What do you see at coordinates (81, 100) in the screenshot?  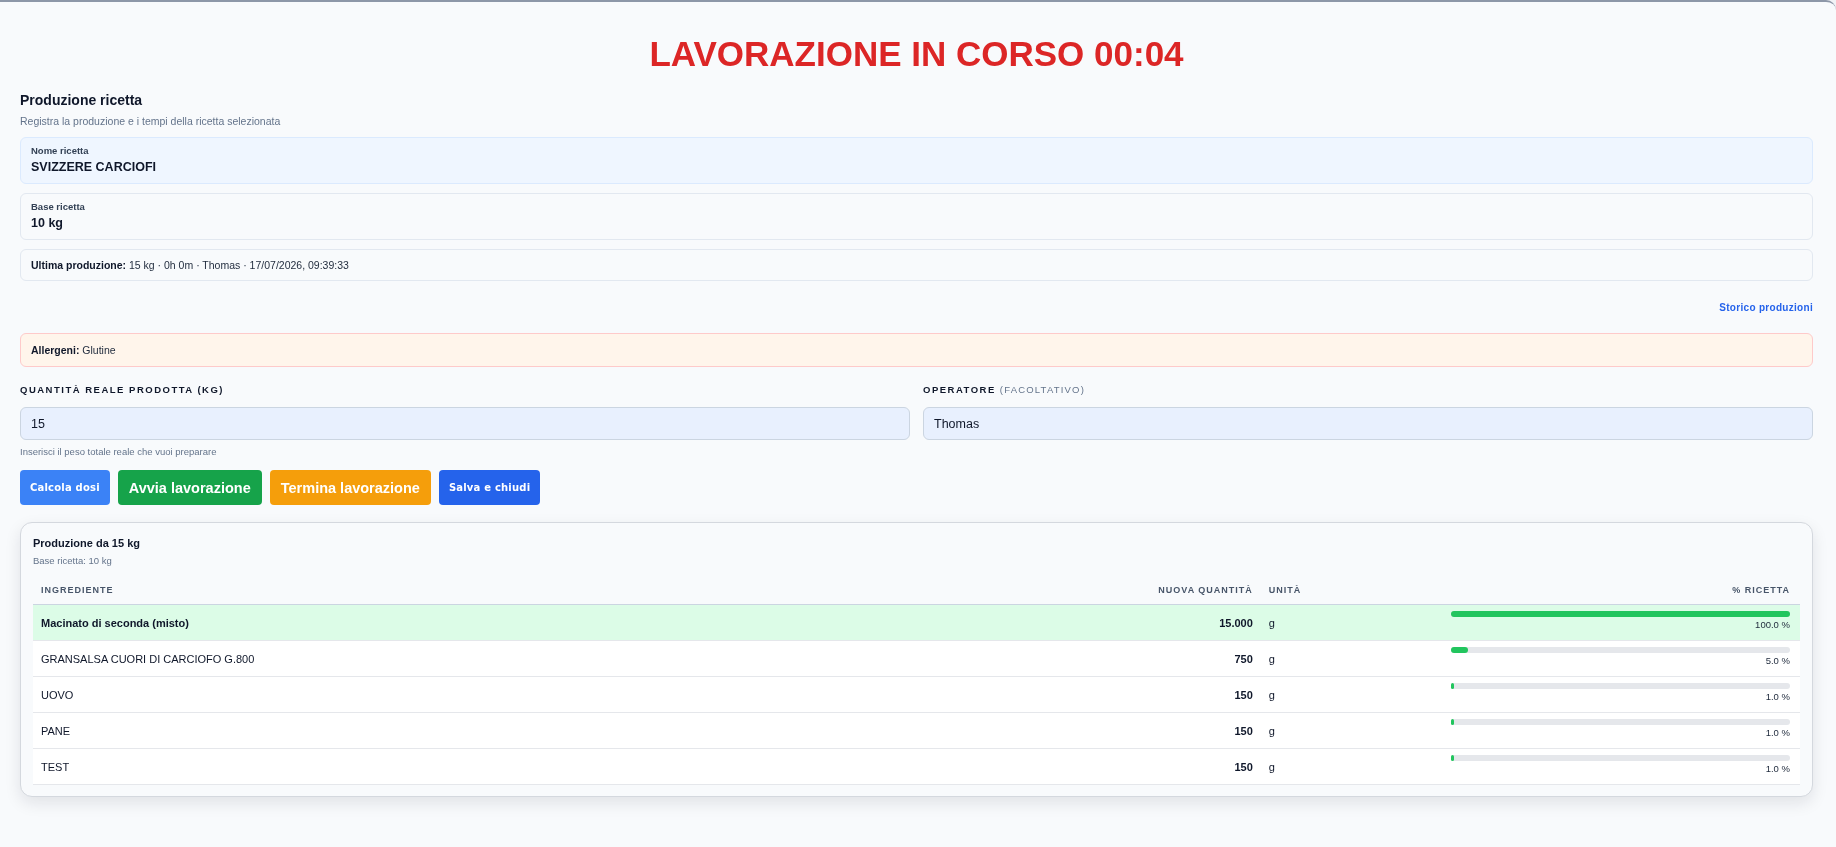 I see `section-title: Produzione ricetta` at bounding box center [81, 100].